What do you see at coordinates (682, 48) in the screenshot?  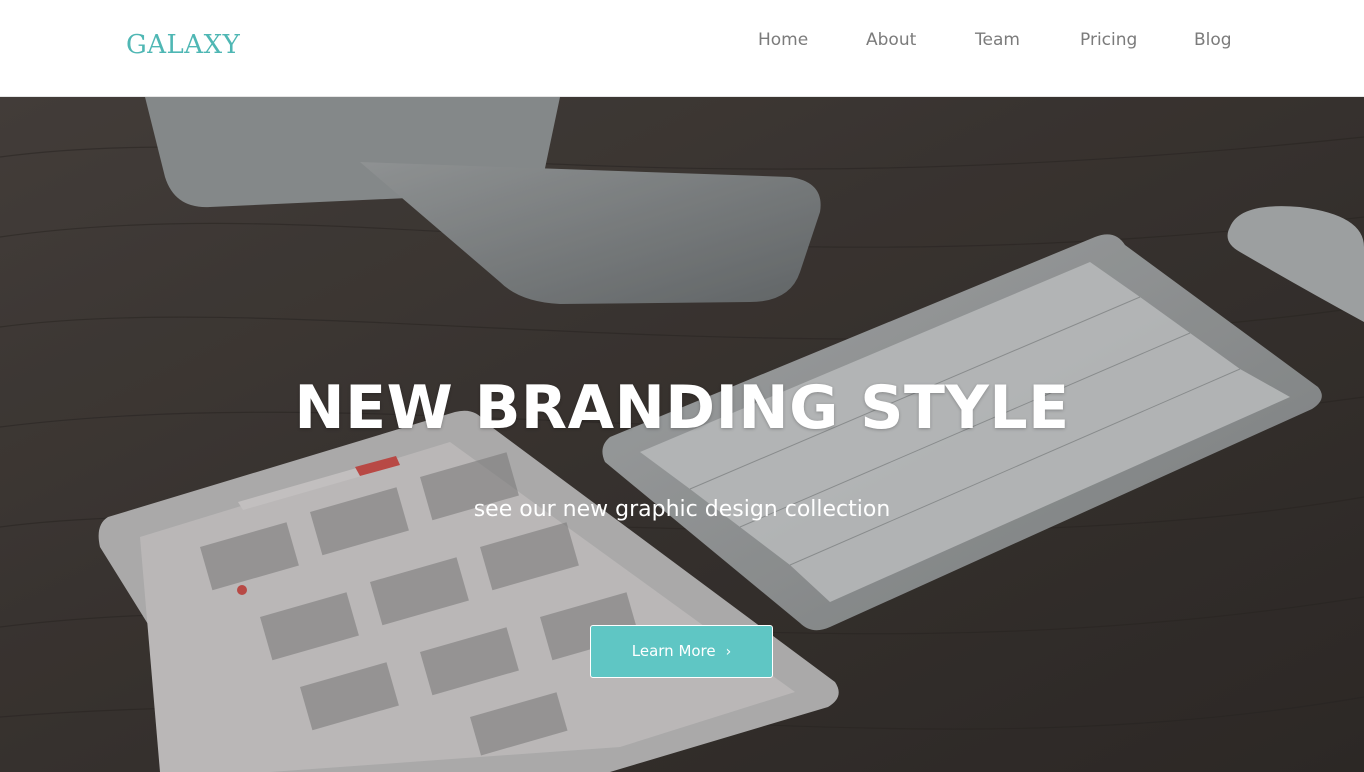 I see `top-navbar: GALAXY Home About Team Pricing Blog` at bounding box center [682, 48].